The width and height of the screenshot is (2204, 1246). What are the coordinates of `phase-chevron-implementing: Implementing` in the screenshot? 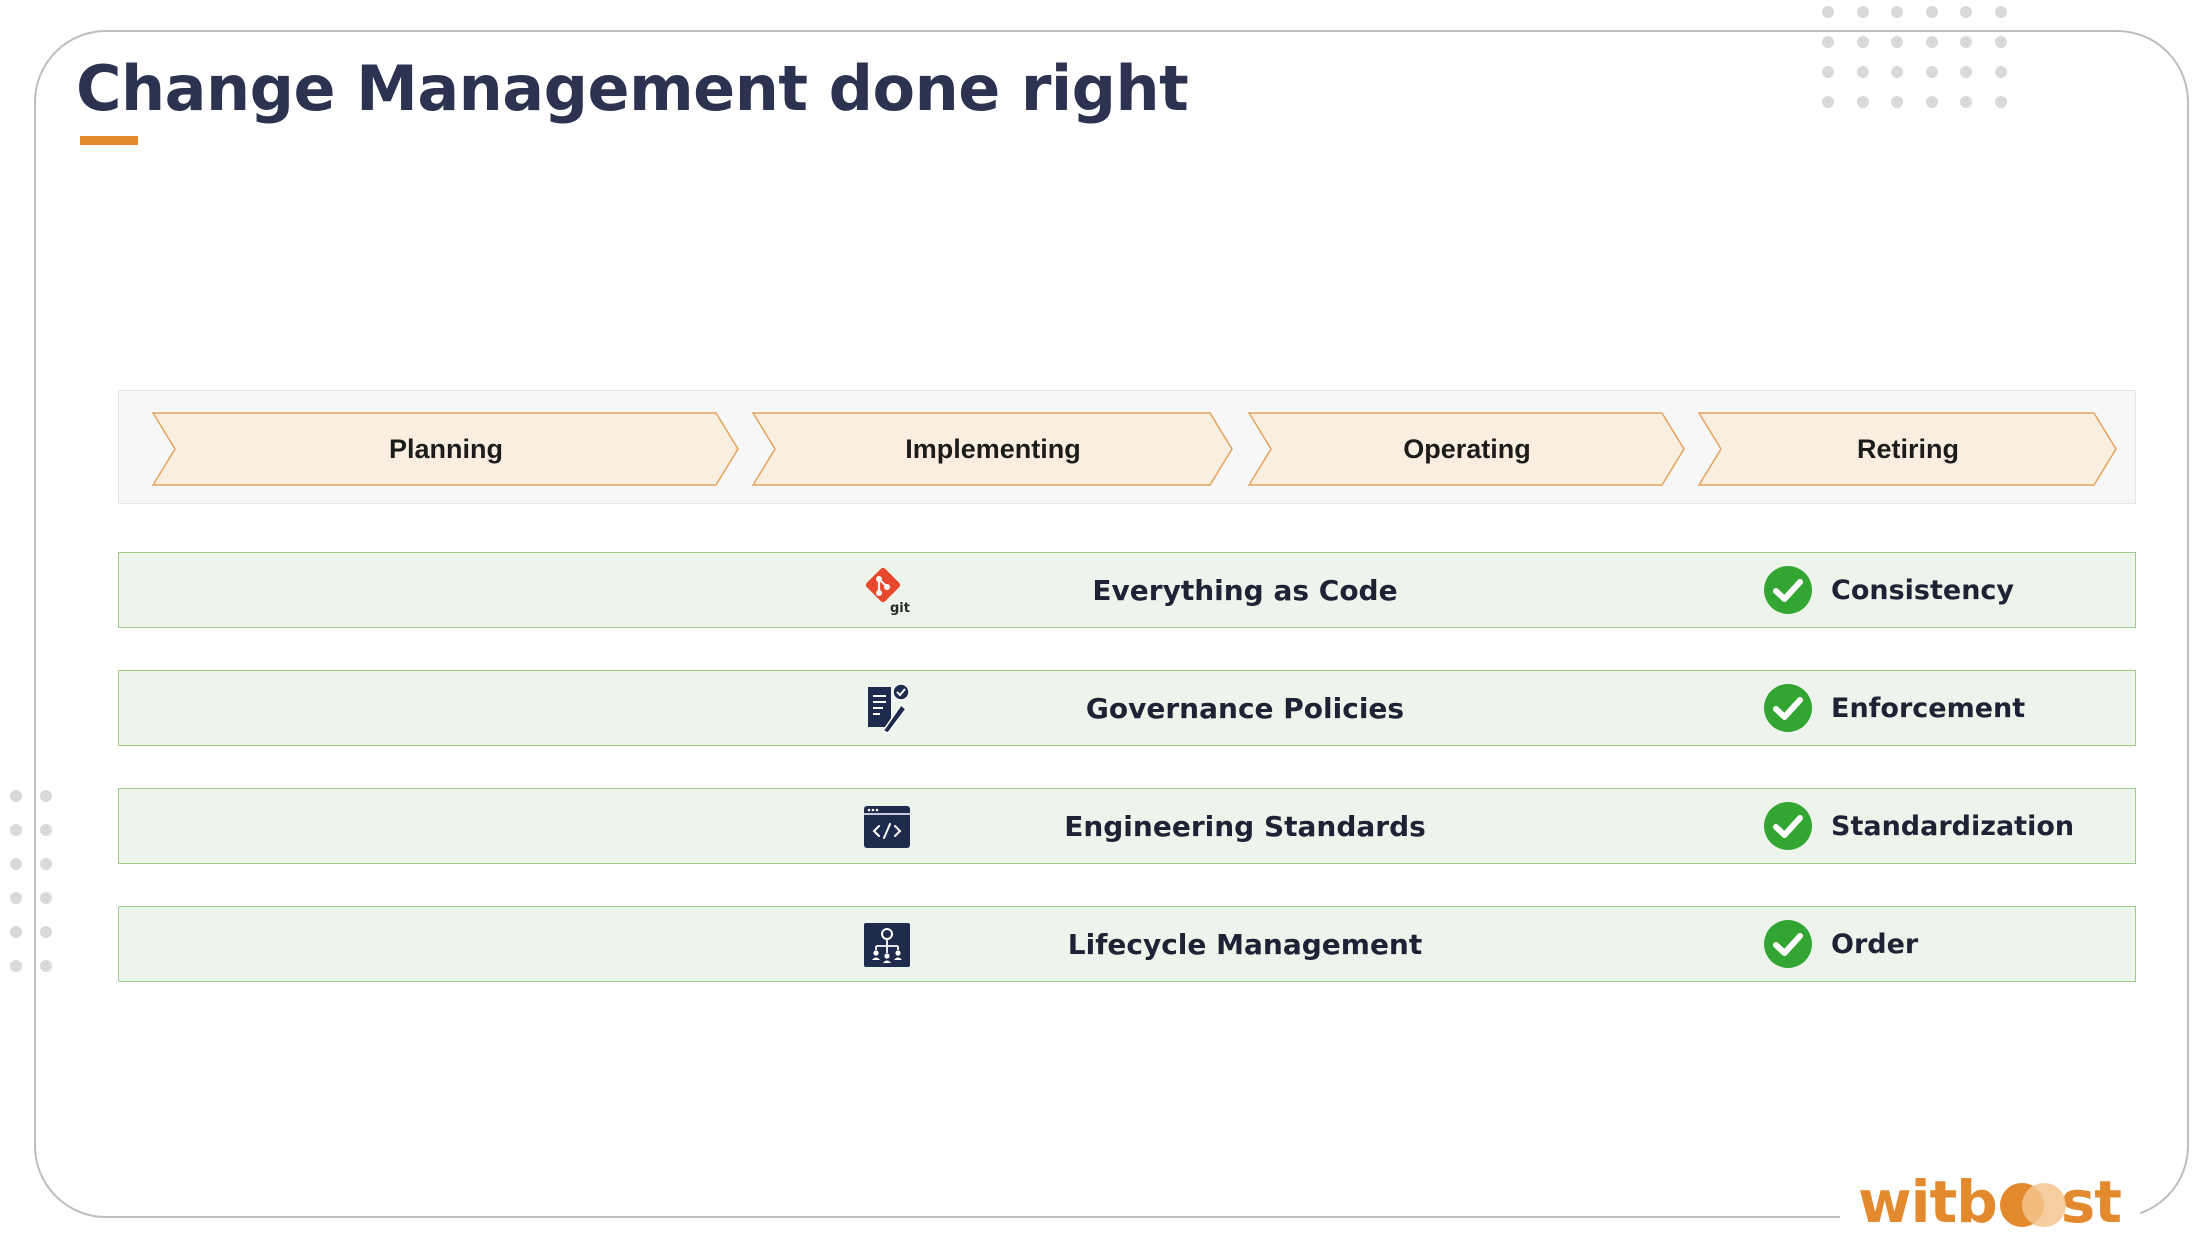 It's located at (993, 449).